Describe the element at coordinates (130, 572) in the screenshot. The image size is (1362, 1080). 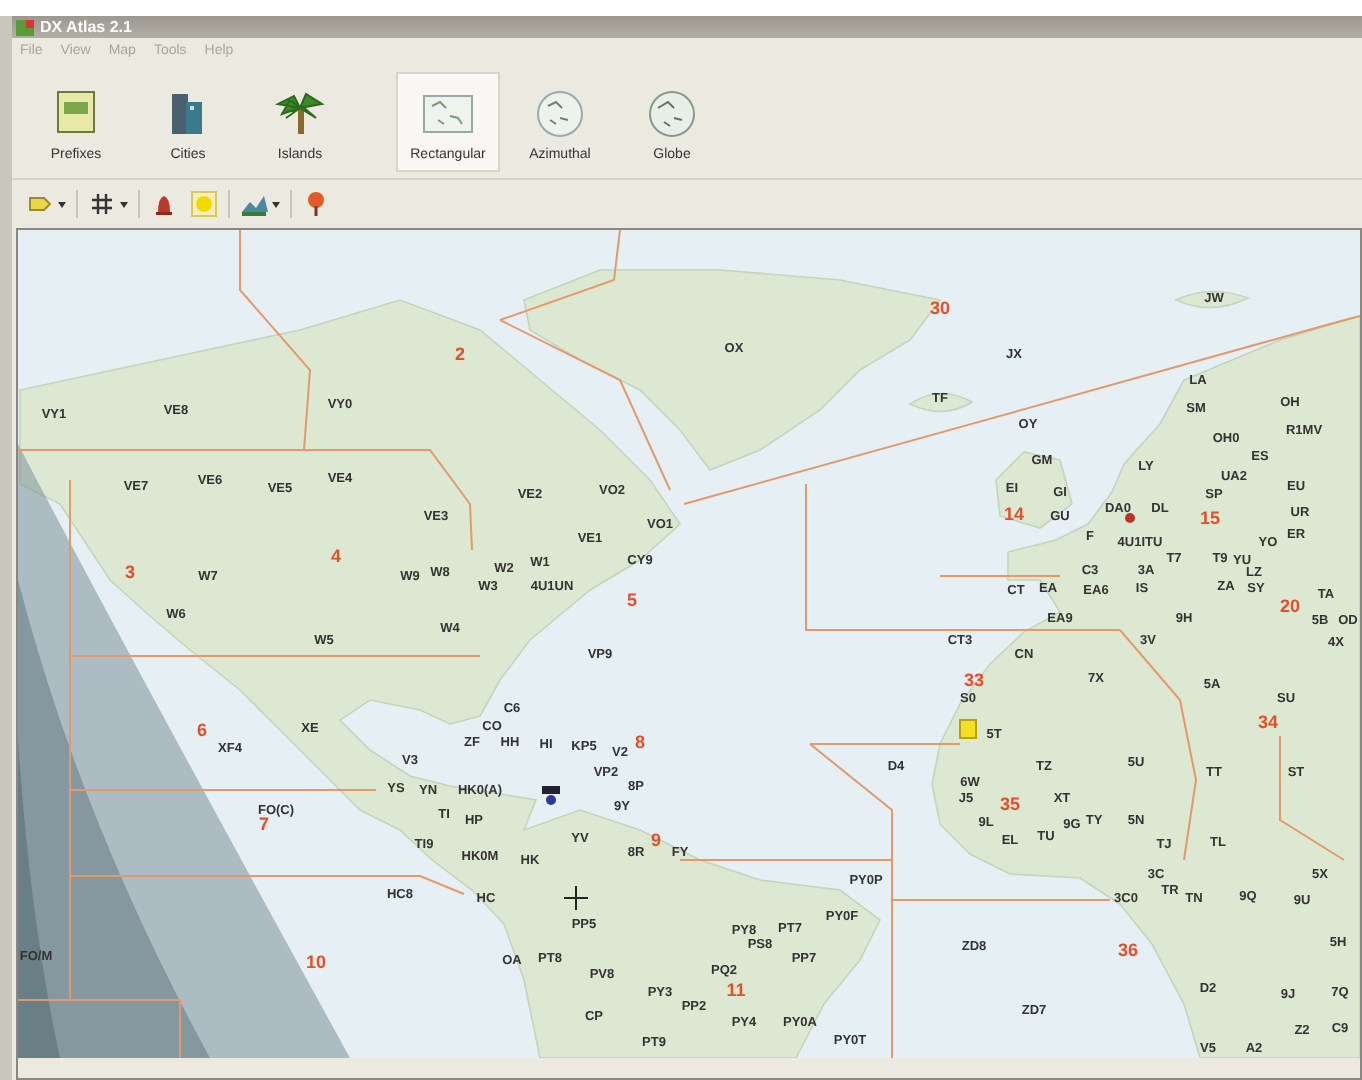
I see `zone-number: 3` at that location.